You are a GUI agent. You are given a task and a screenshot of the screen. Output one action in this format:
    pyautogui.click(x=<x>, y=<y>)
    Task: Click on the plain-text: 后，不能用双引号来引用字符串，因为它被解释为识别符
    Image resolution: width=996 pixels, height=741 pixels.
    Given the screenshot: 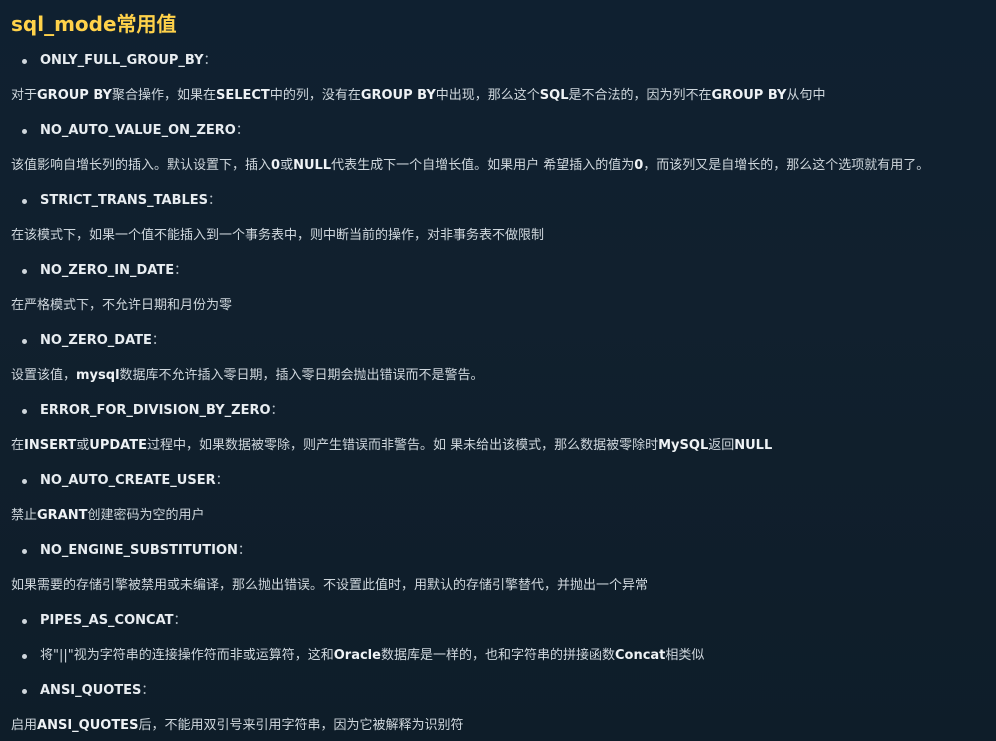 What is the action you would take?
    pyautogui.click(x=301, y=725)
    